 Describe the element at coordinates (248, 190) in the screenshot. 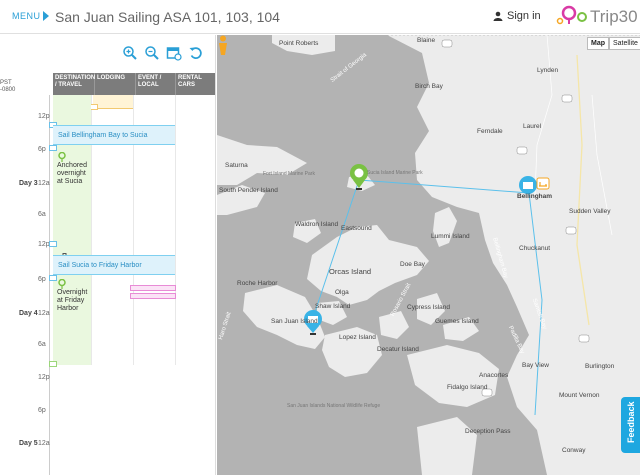

I see `map-place-label: South Pender Island` at that location.